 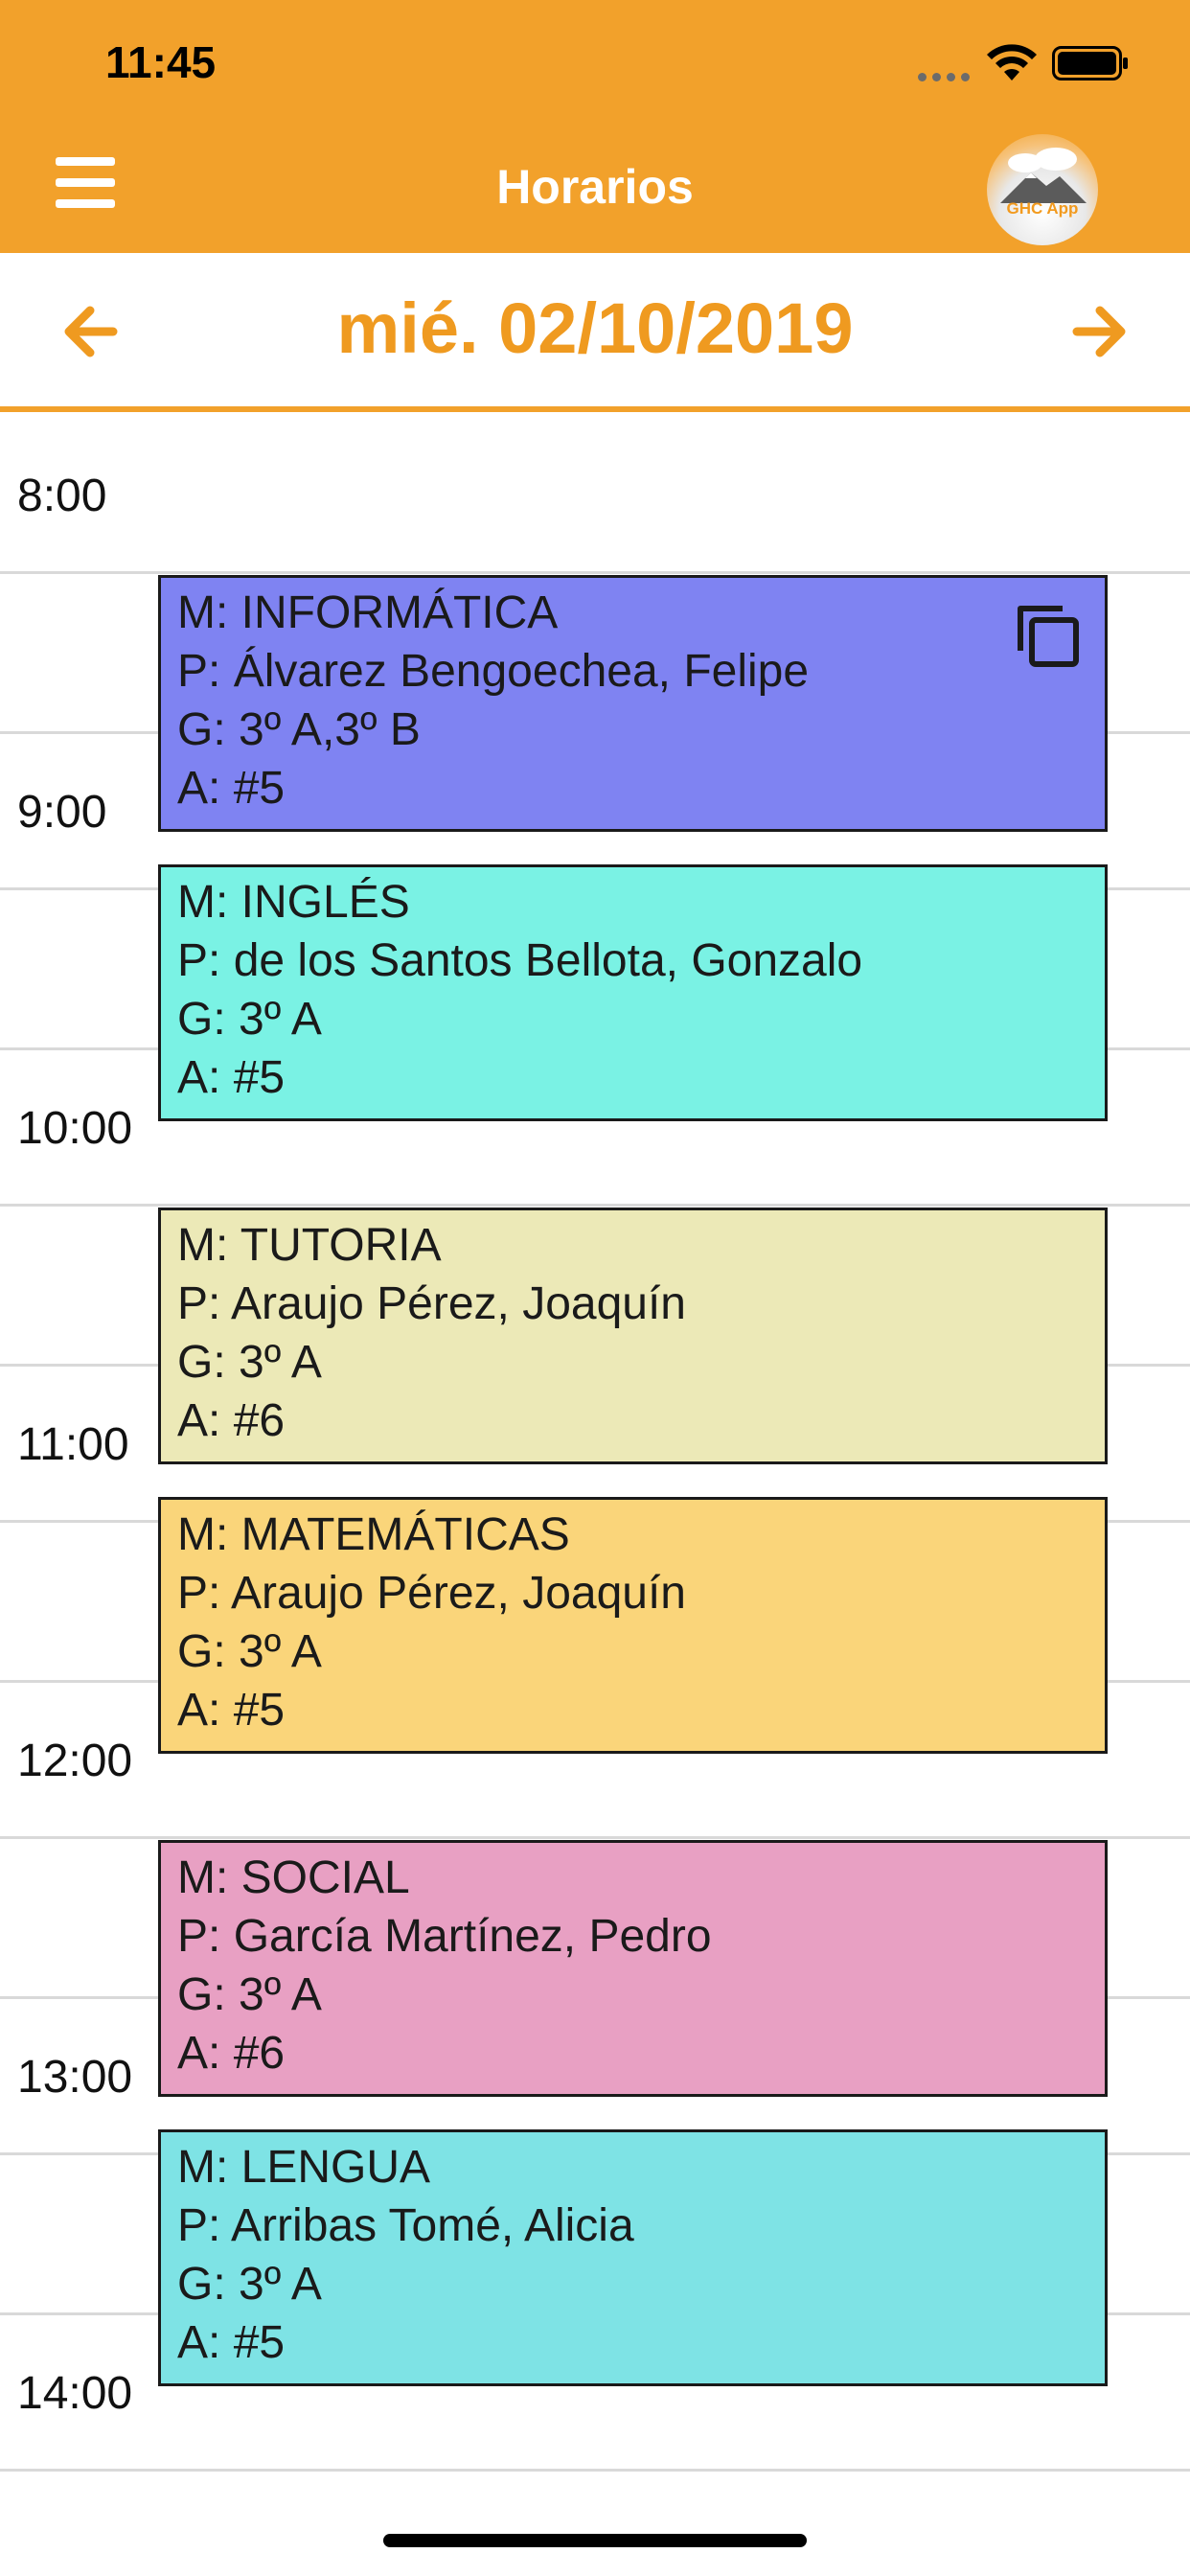 What do you see at coordinates (299, 729) in the screenshot?
I see `event-group: G: 3º A,3º B` at bounding box center [299, 729].